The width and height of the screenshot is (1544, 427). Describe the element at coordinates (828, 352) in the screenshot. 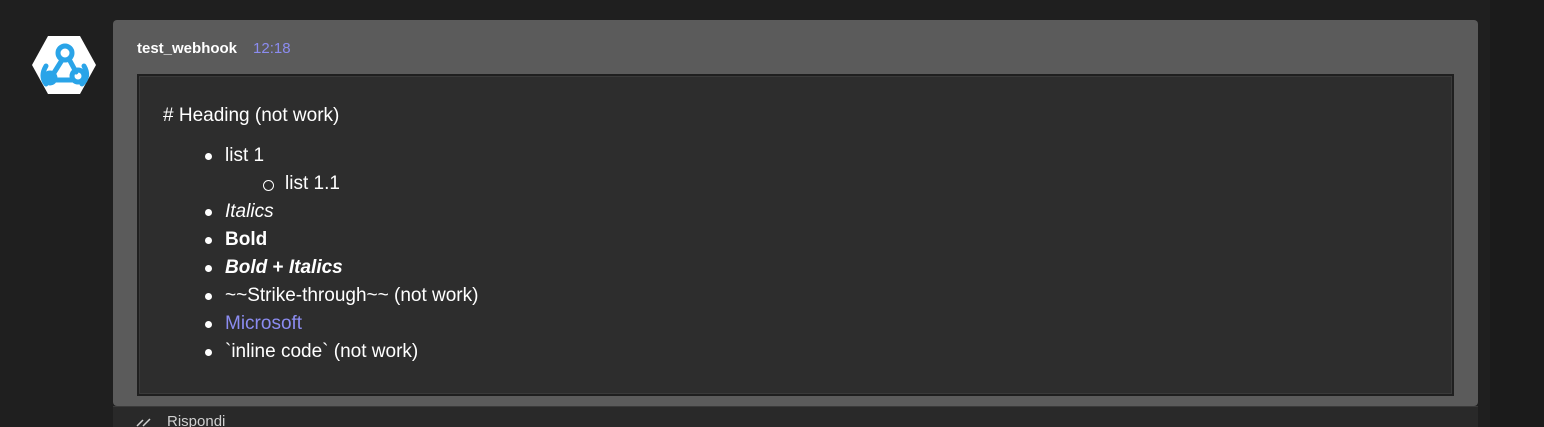

I see `list-item-inline-code: `inline code` (not work)` at that location.